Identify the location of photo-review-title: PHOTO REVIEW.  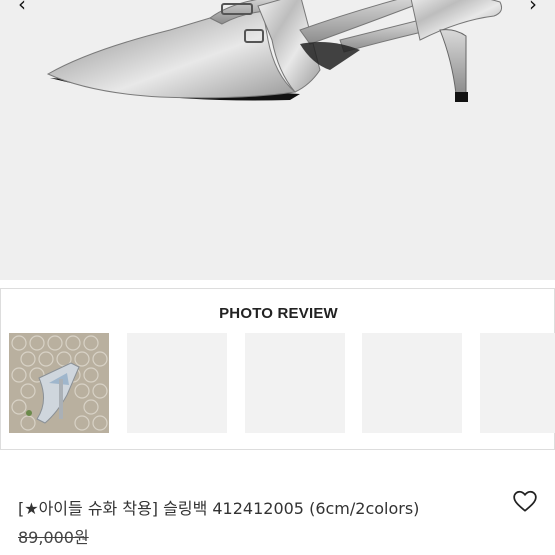
(278, 313).